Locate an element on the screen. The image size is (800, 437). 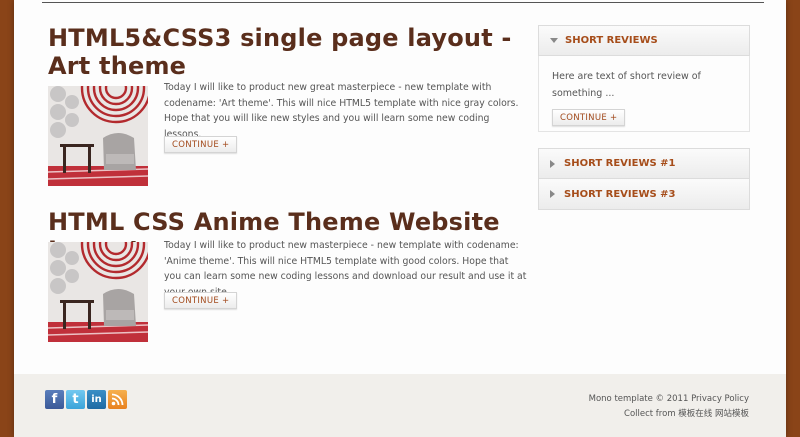
collect-text: Collect from 模板在线 网站模板 is located at coordinates (669, 414).